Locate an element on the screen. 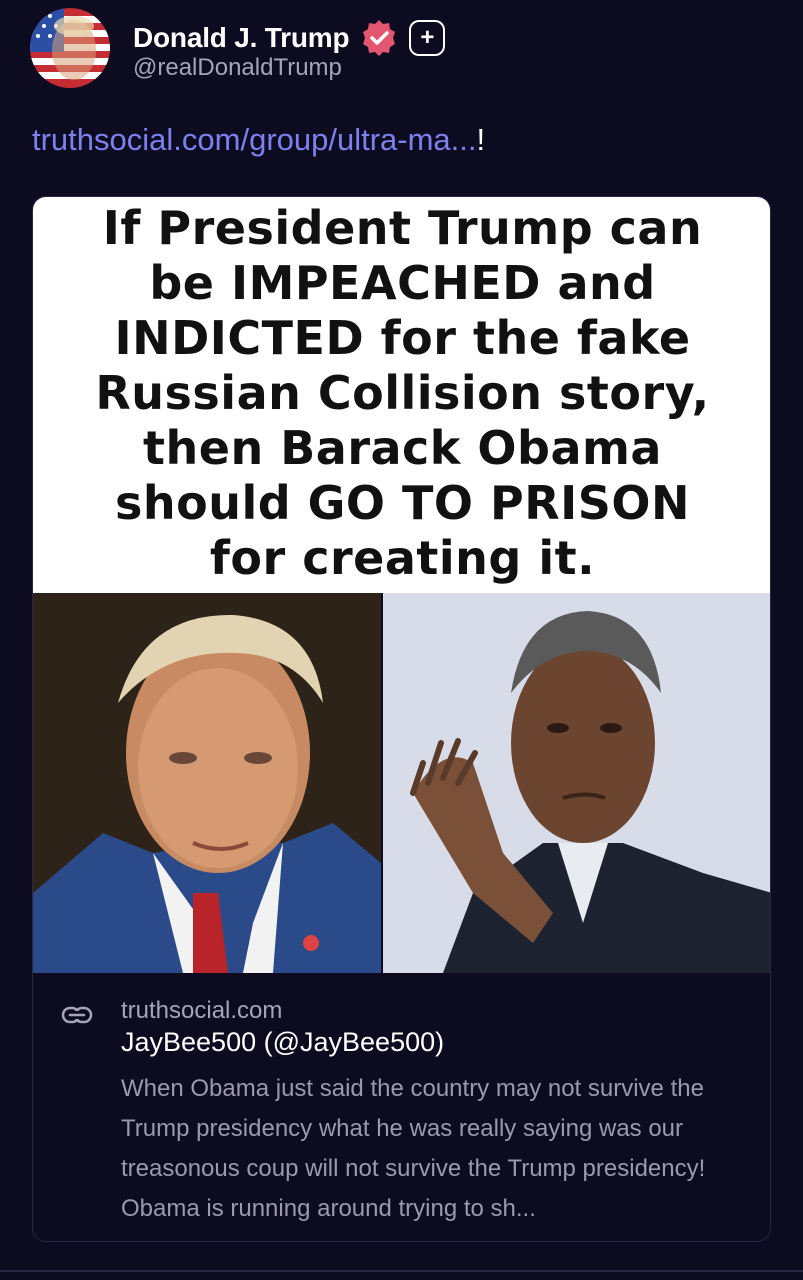 This screenshot has height=1280, width=803. author-handle: @realDonaldTrump is located at coordinates (237, 68).